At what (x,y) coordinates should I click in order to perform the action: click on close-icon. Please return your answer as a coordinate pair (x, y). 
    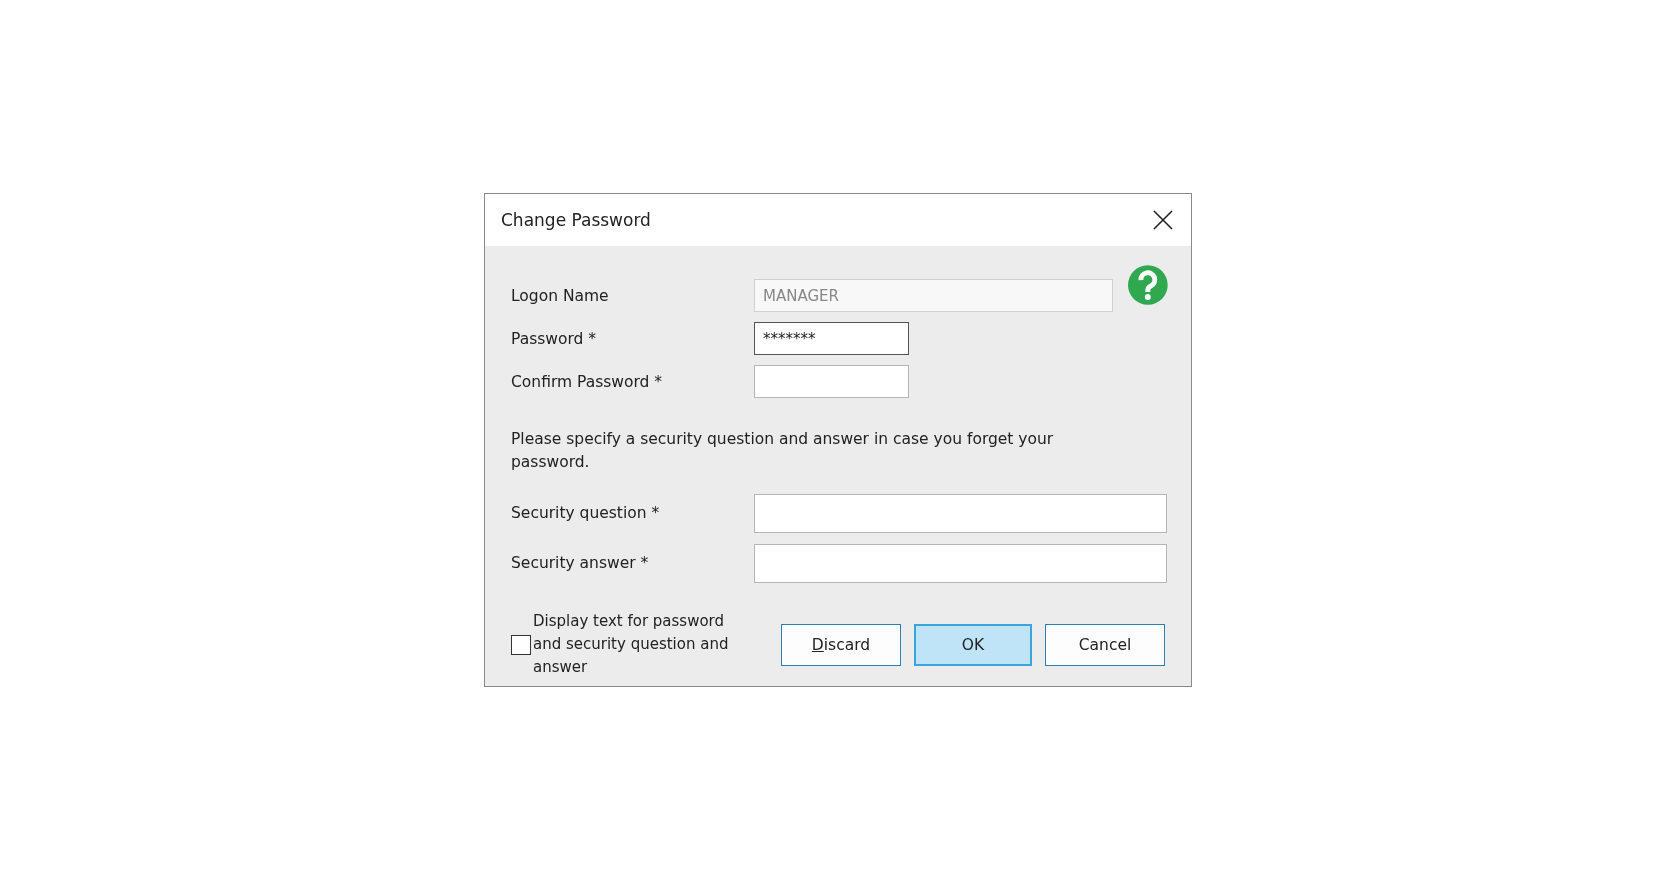
    Looking at the image, I should click on (1163, 220).